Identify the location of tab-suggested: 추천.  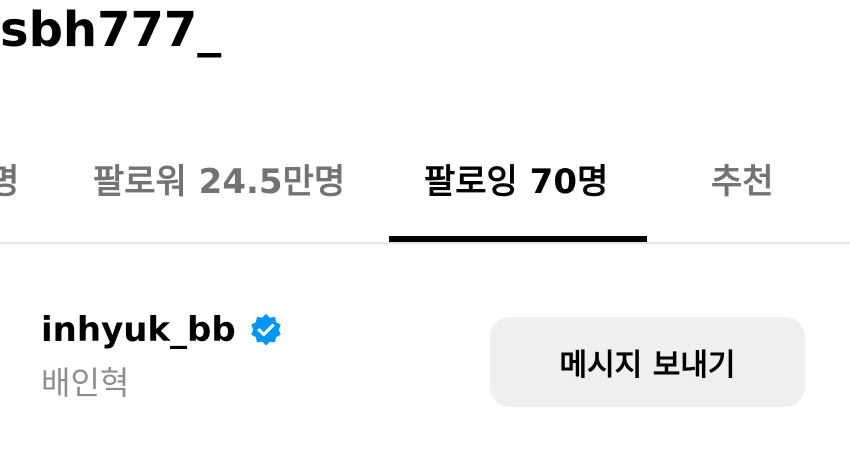
(742, 178).